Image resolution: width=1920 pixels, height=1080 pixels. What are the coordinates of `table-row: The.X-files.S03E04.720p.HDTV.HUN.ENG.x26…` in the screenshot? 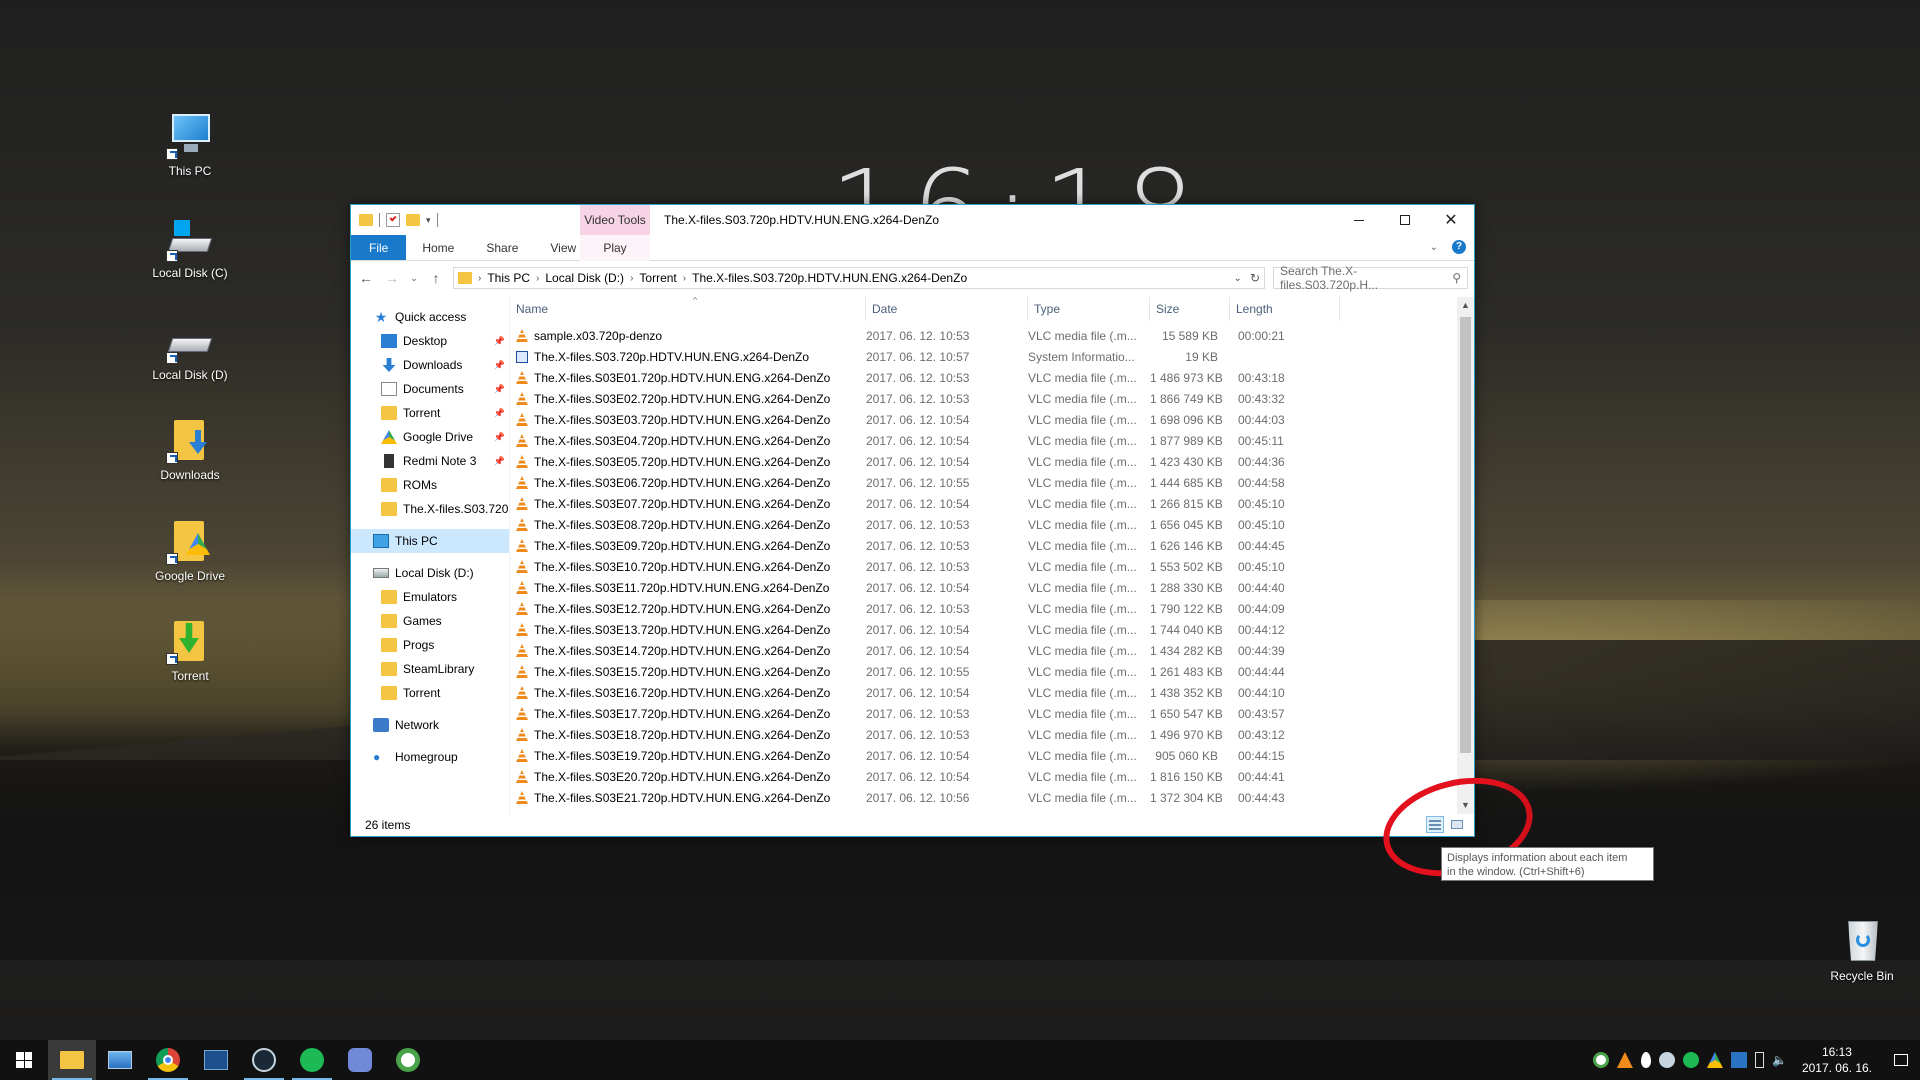 It's located at (992, 440).